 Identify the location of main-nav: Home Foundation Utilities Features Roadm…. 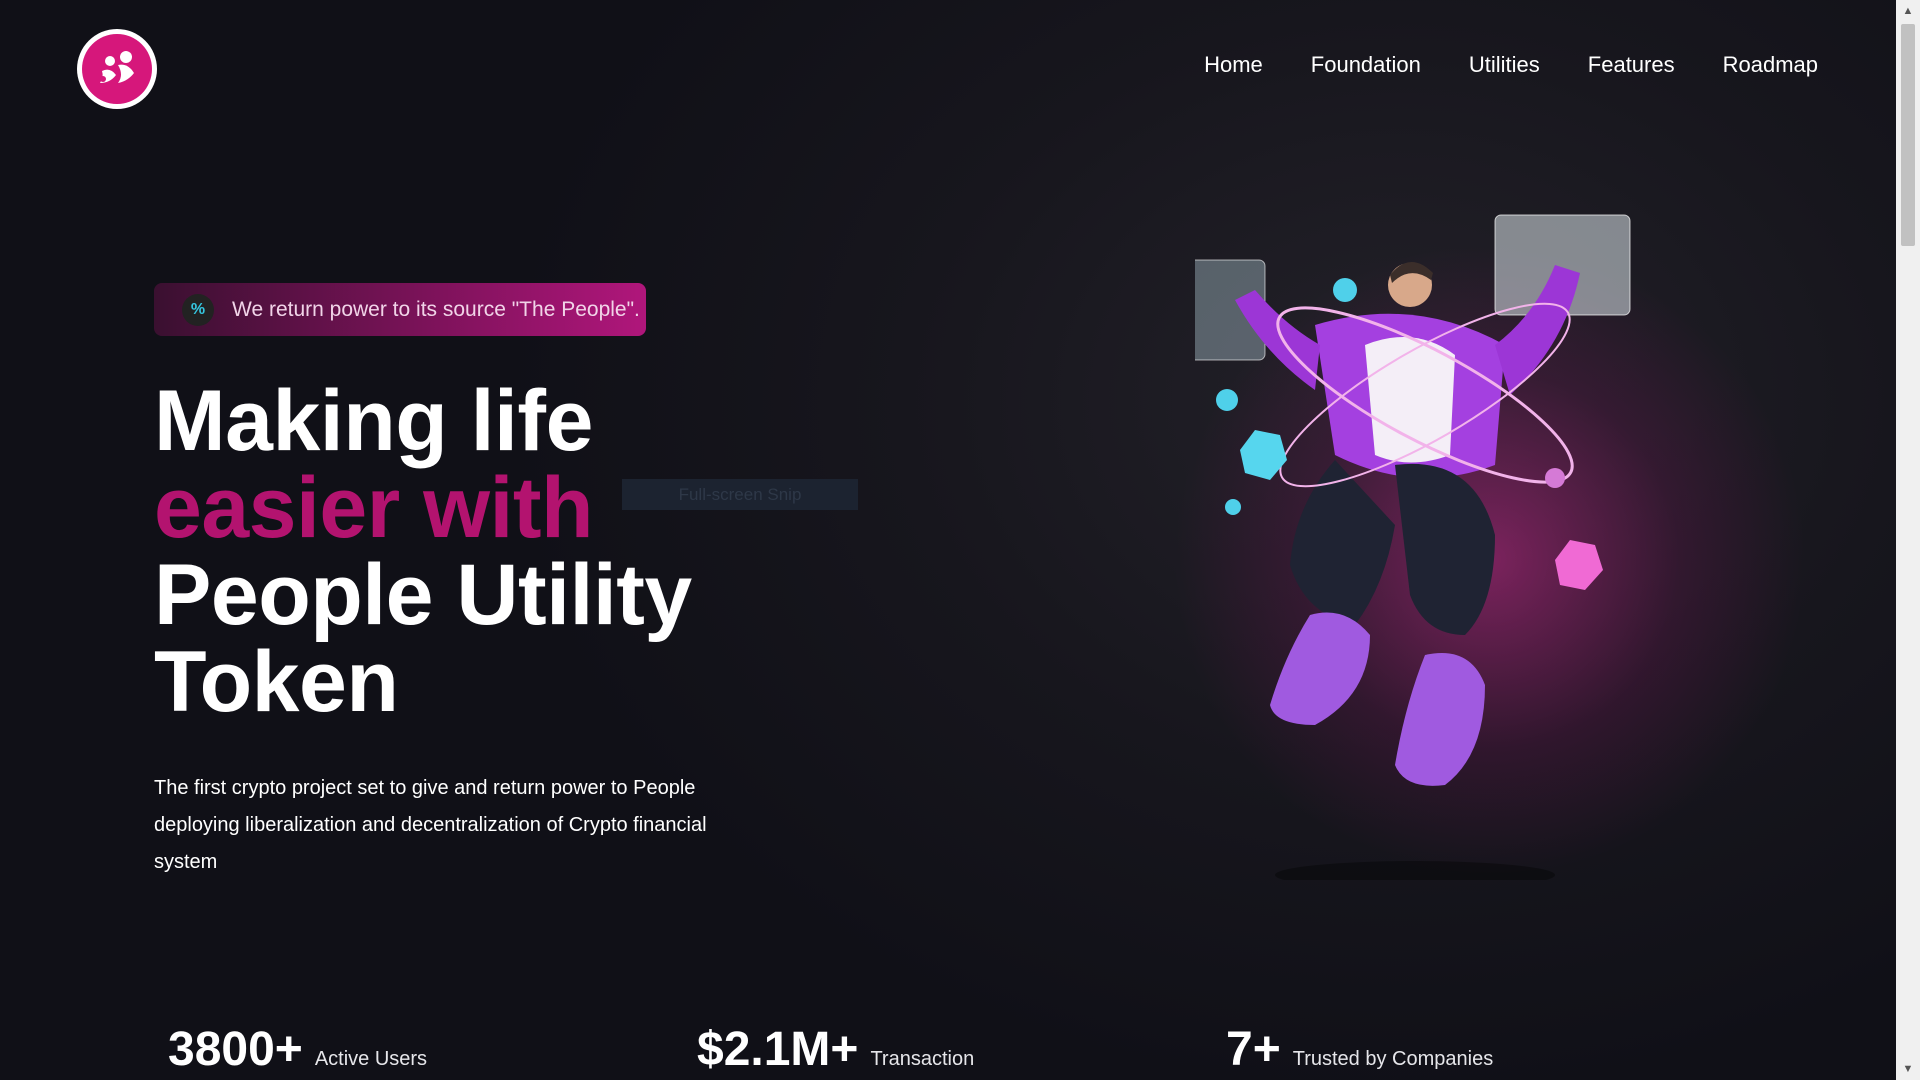
(1511, 65).